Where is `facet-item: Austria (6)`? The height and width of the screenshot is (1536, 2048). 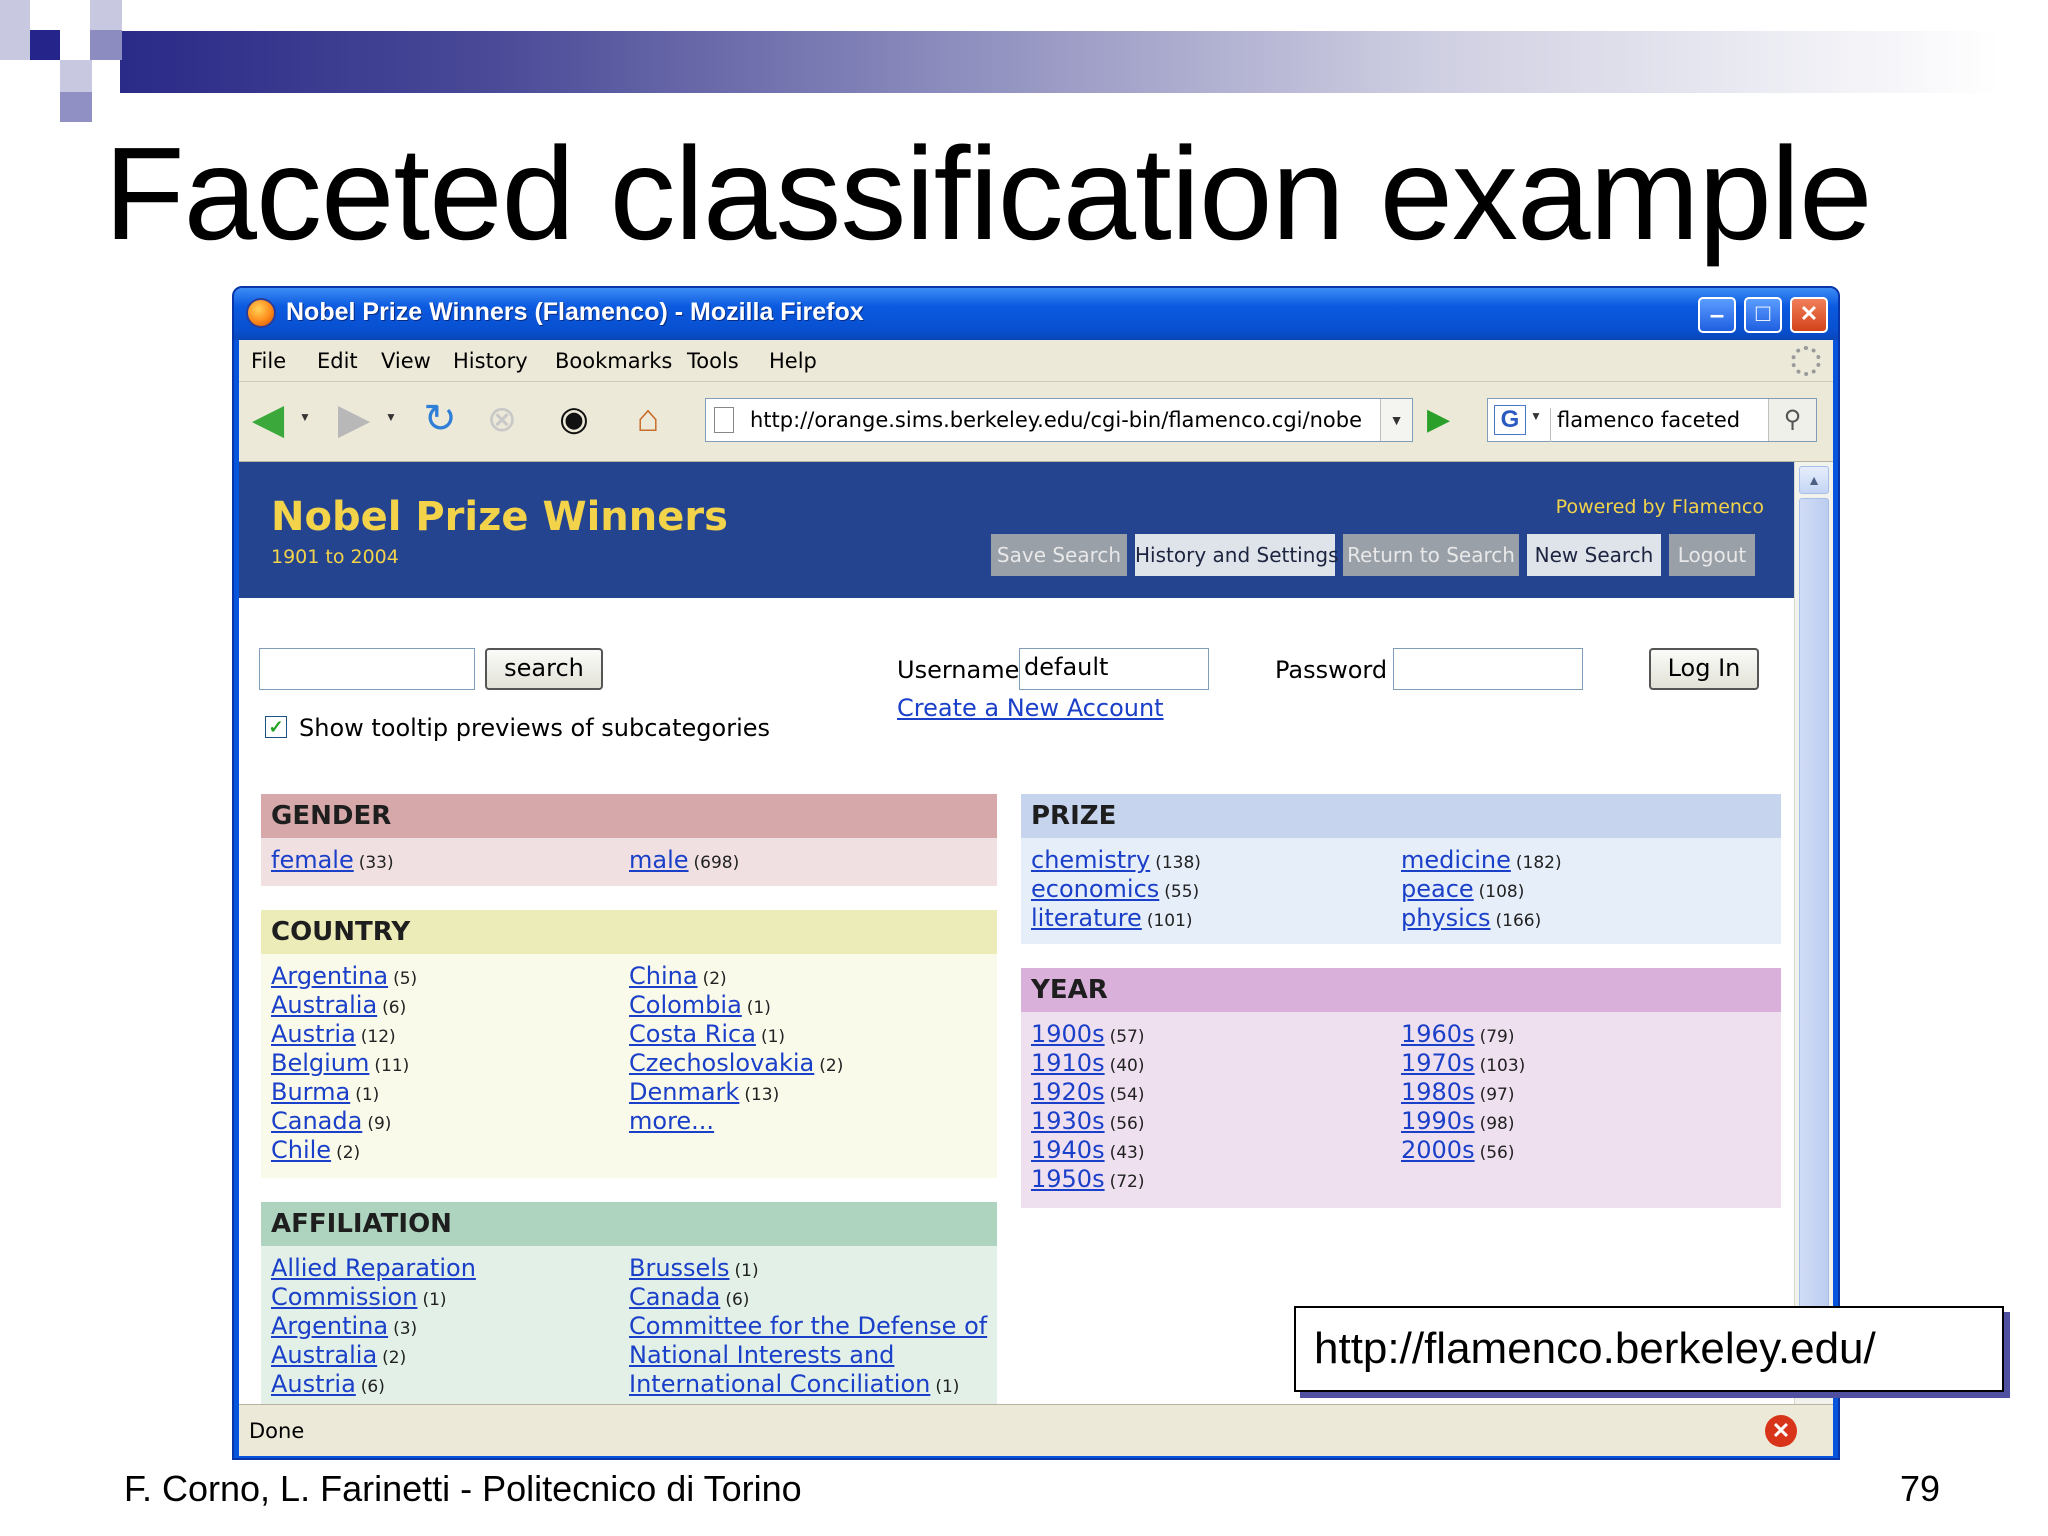
facet-item: Austria (6) is located at coordinates (328, 1386).